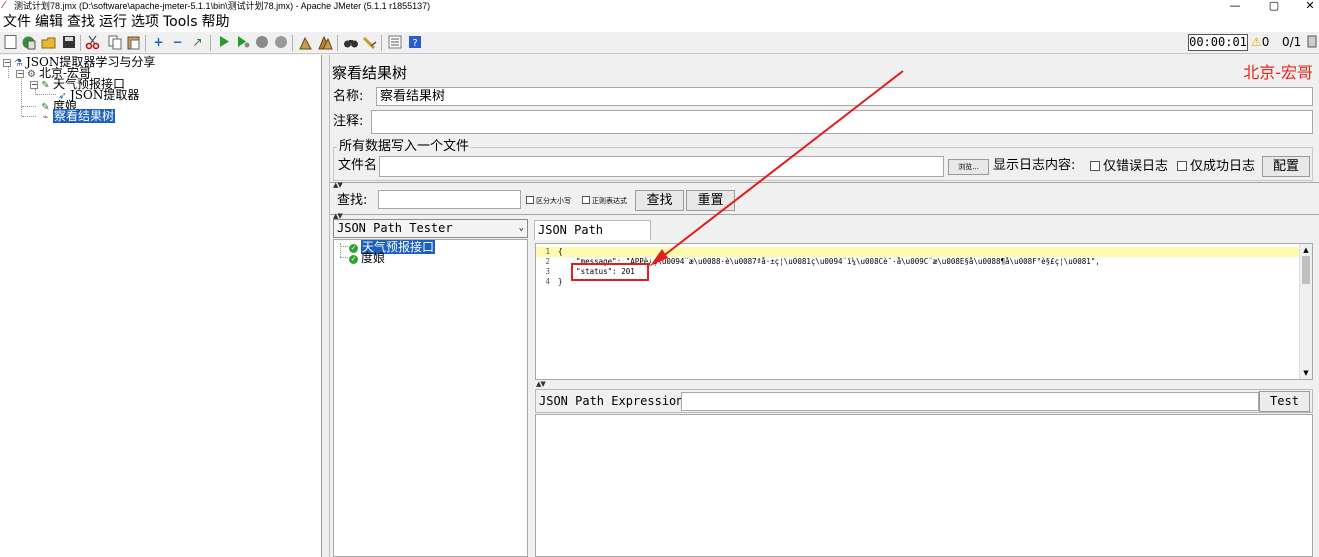  Describe the element at coordinates (348, 96) in the screenshot. I see `name-label: 名称:` at that location.